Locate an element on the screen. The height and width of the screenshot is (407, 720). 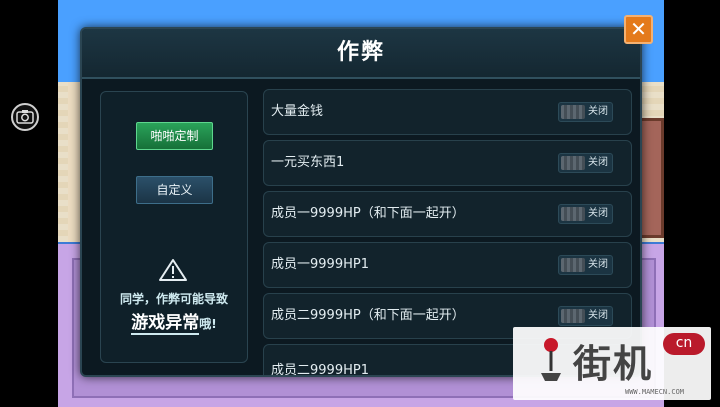
custom-cheat-button: 自定义 is located at coordinates (174, 190).